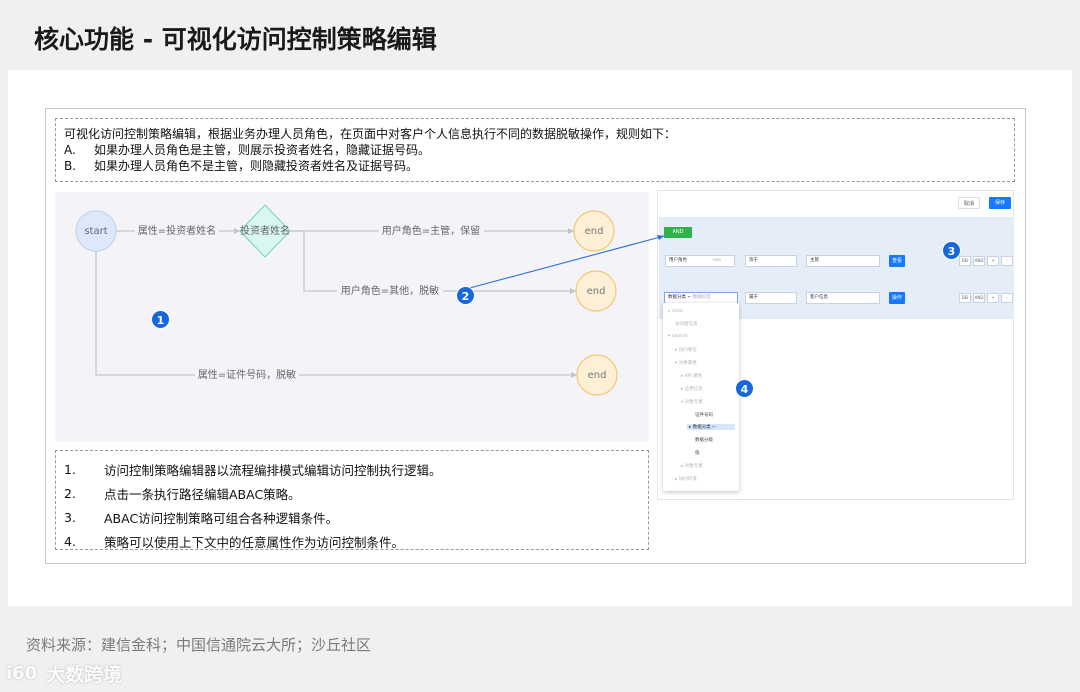 This screenshot has width=1080, height=692. What do you see at coordinates (254, 542) in the screenshot?
I see `note-text: 策略可以使用上下文中的任意属性作为访问控制条件。` at bounding box center [254, 542].